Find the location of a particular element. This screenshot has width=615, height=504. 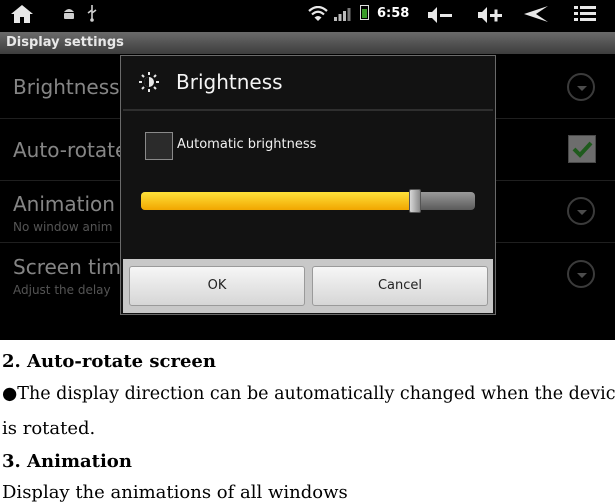

menu-icon is located at coordinates (585, 15).